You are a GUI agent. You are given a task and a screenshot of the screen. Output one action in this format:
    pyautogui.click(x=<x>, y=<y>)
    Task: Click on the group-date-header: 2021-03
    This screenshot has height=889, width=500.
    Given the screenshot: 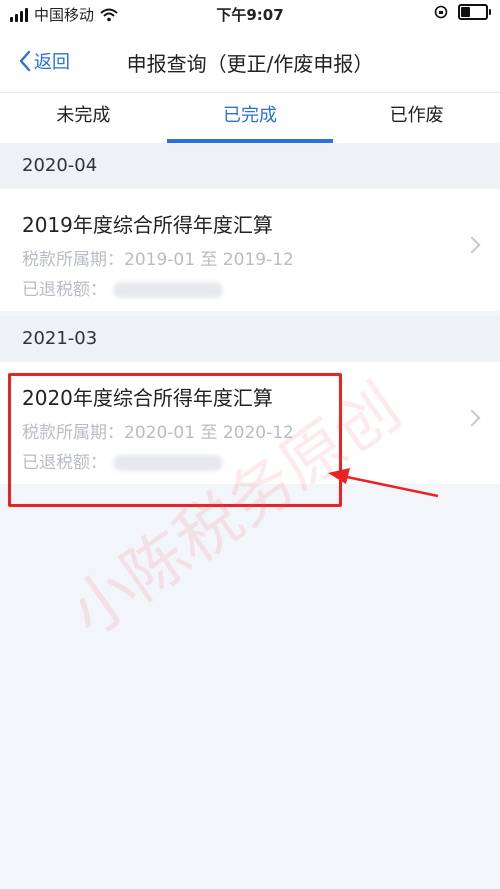 What is the action you would take?
    pyautogui.click(x=250, y=339)
    